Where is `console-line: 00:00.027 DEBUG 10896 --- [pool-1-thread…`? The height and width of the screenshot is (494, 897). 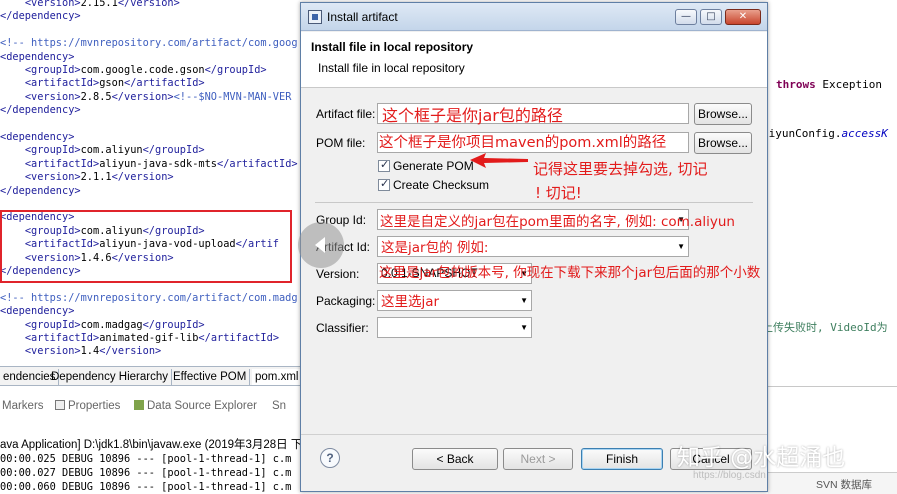
console-line: 00:00.027 DEBUG 10896 --- [pool-1-thread… is located at coordinates (146, 473).